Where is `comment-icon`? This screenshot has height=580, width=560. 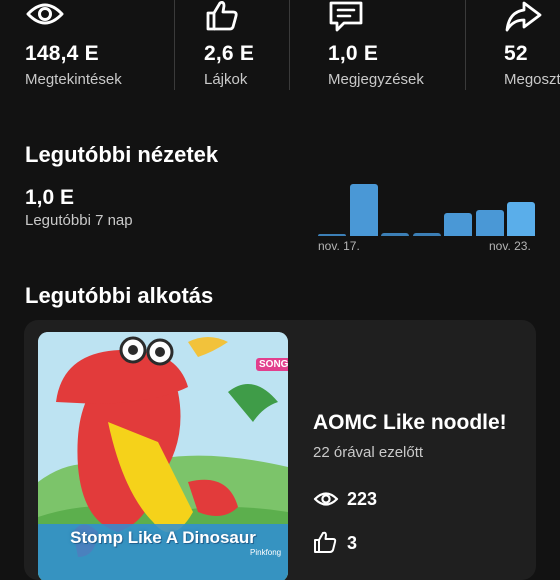
comment-icon is located at coordinates (346, 16).